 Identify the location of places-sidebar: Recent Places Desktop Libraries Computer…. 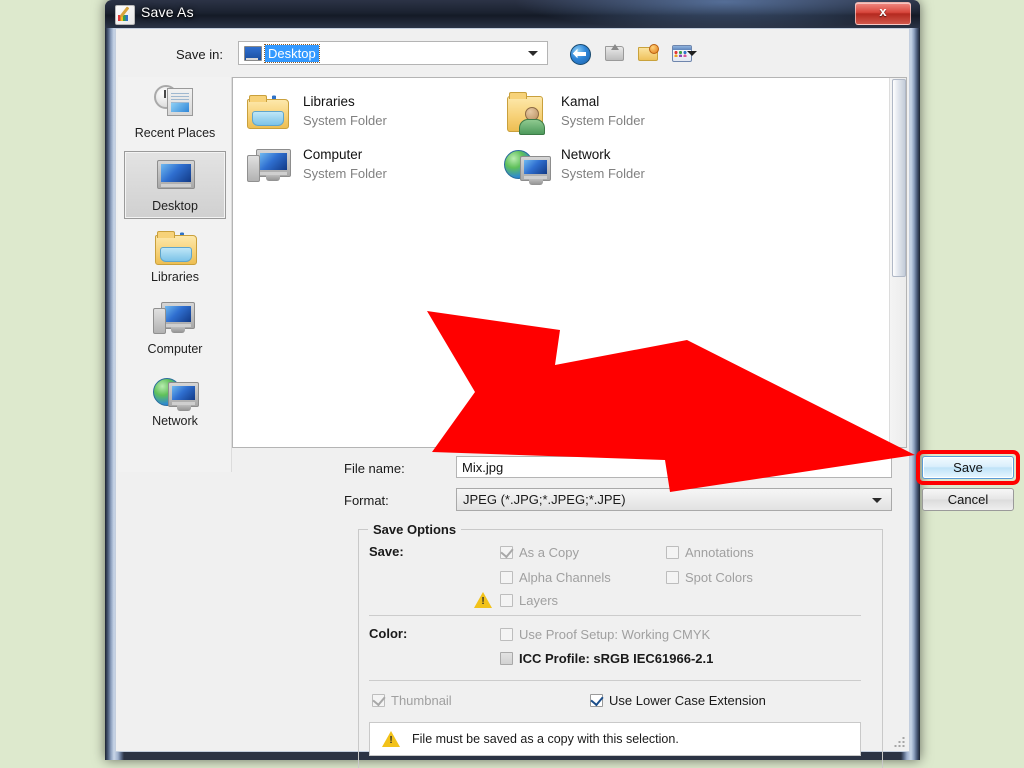
(175, 274).